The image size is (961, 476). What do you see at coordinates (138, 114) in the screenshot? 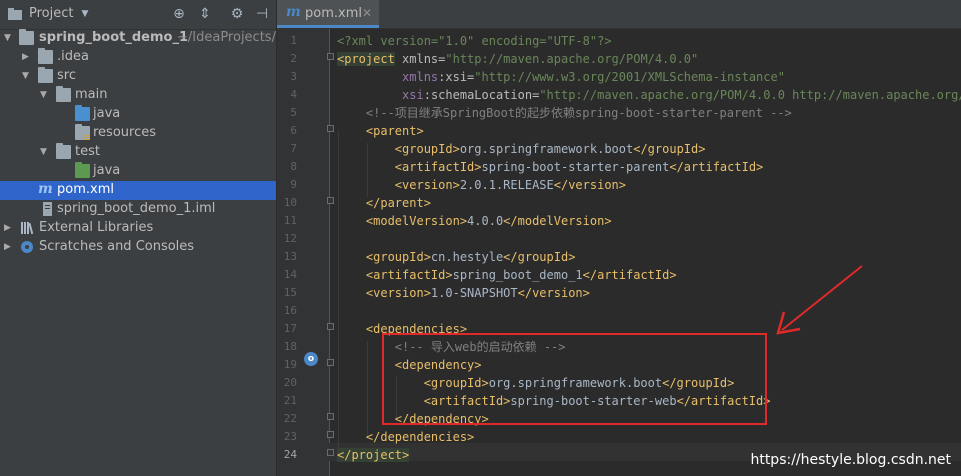
I see `tree-item-main-java: java` at bounding box center [138, 114].